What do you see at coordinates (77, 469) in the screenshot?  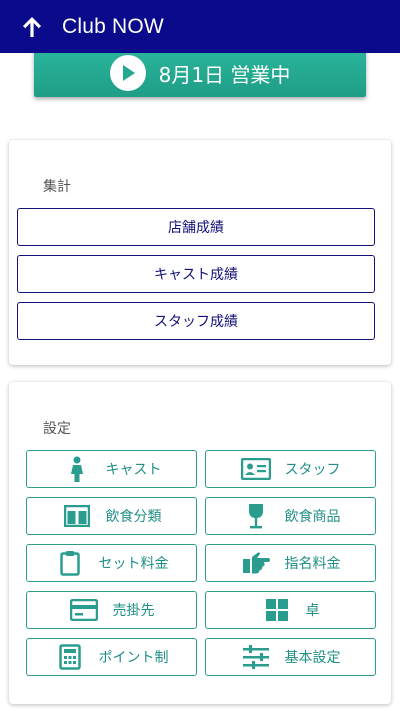 I see `person-icon` at bounding box center [77, 469].